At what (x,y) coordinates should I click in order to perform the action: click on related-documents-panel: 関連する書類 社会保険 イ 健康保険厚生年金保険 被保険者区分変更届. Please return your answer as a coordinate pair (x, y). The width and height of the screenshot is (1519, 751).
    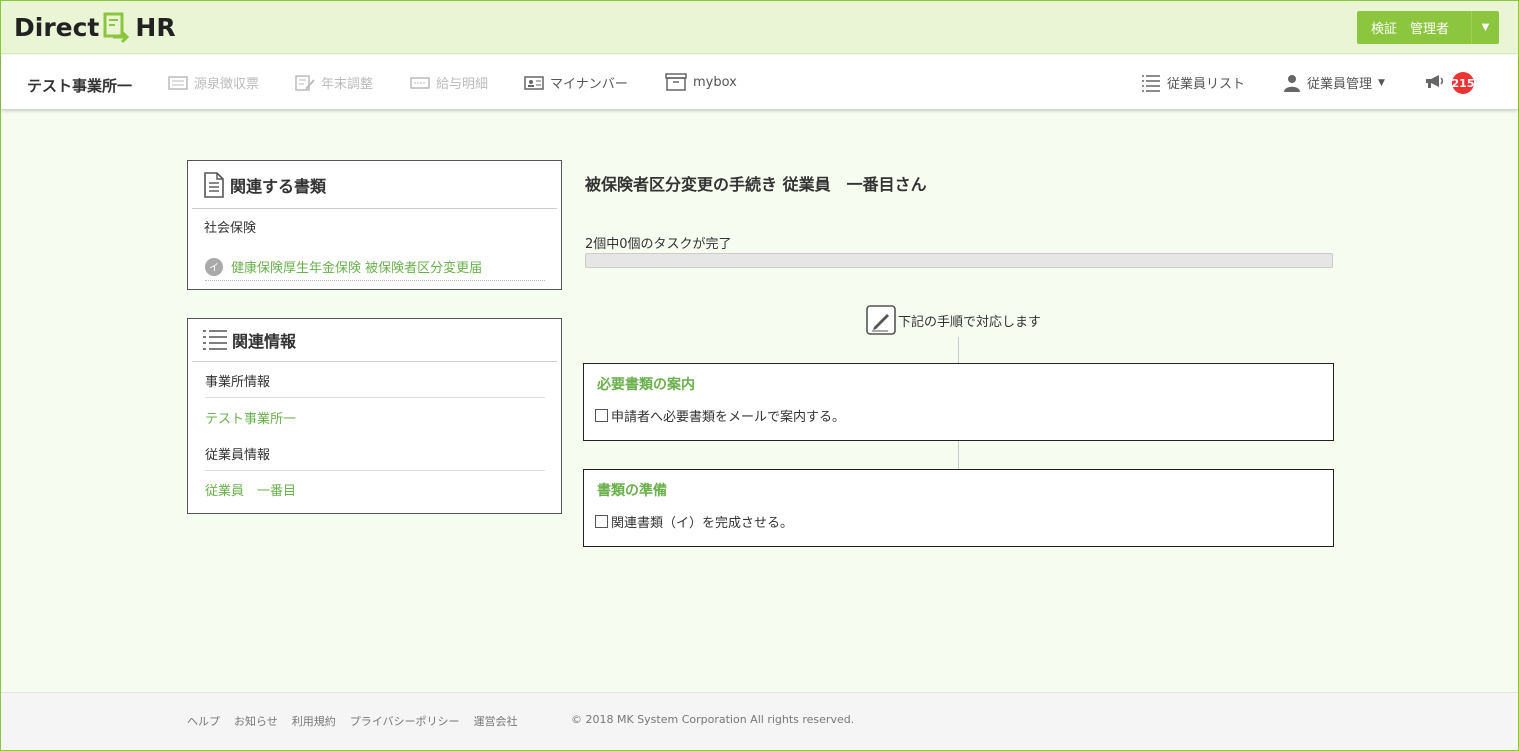
    Looking at the image, I should click on (374, 225).